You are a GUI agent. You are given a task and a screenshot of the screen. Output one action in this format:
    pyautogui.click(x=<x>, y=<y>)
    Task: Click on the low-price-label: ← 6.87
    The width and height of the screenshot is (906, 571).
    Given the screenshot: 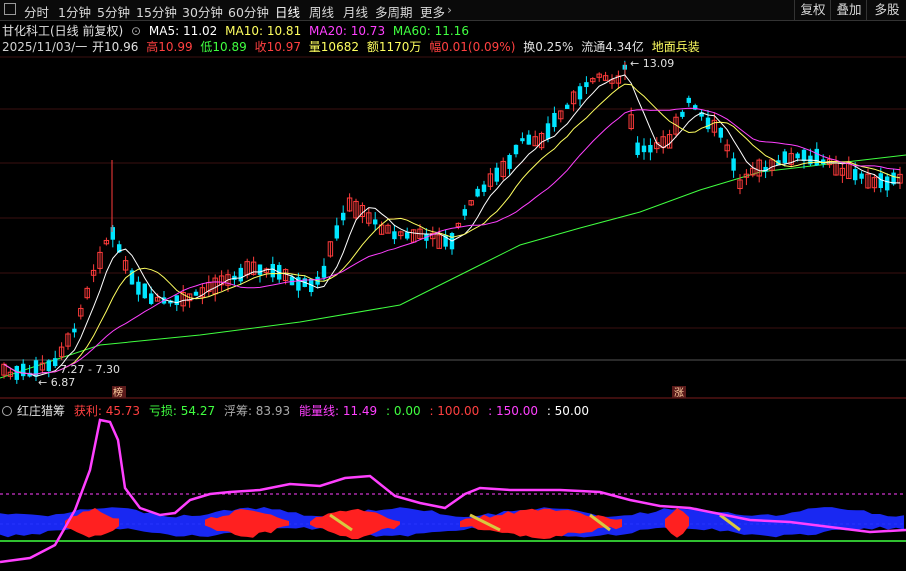 What is the action you would take?
    pyautogui.click(x=56, y=382)
    